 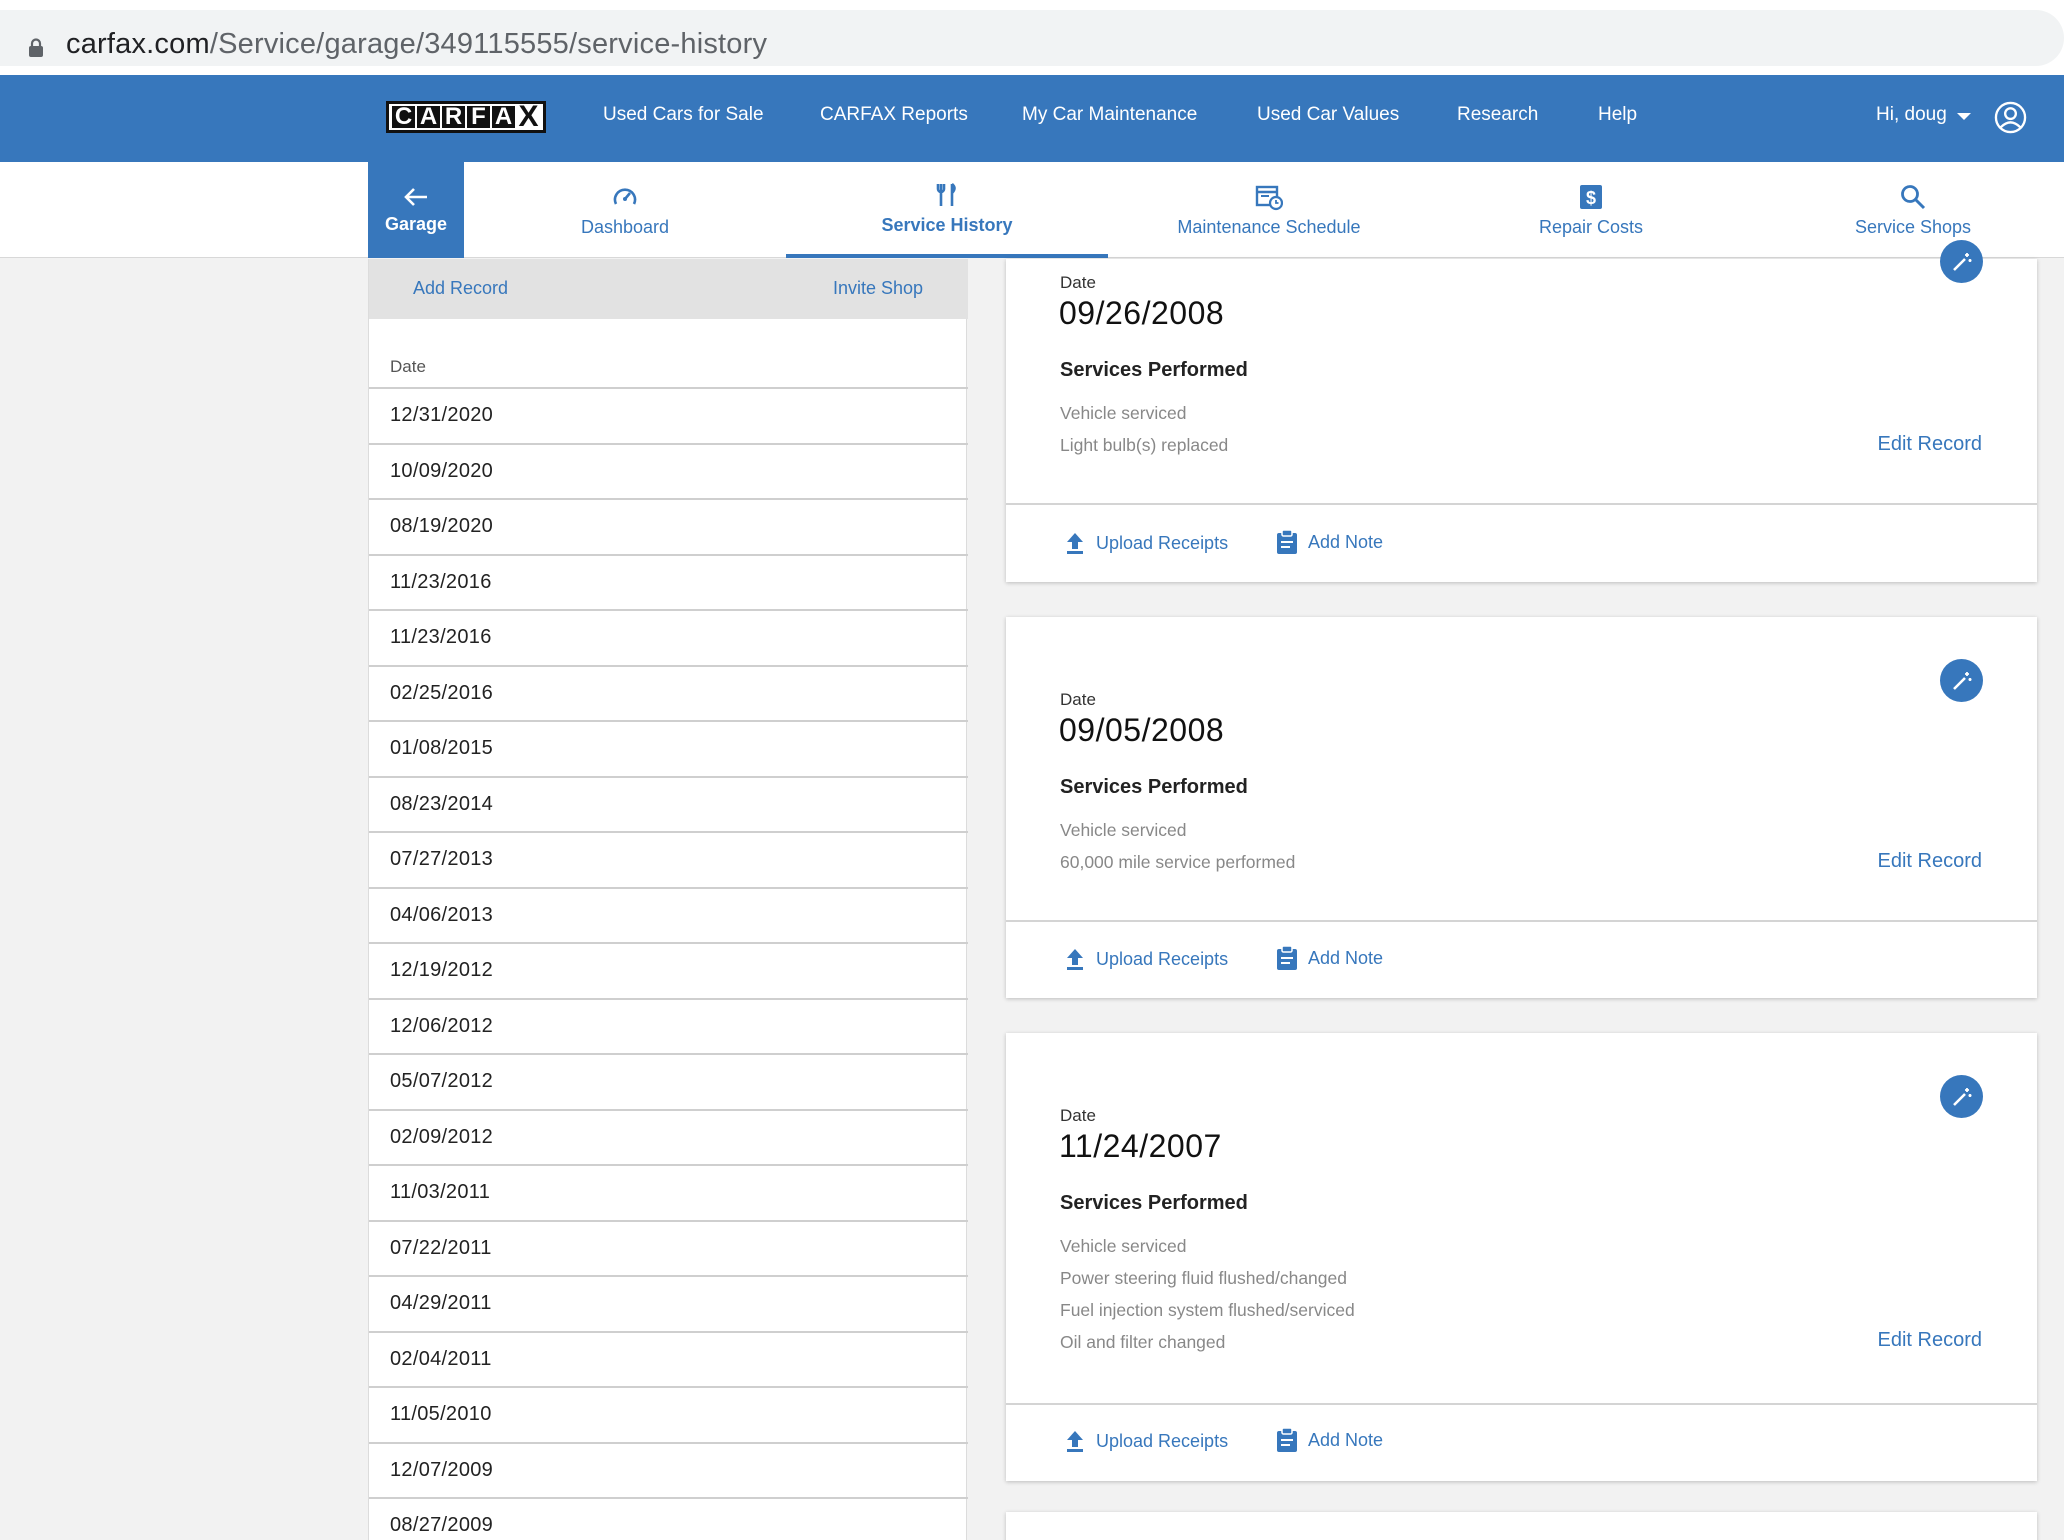 What do you see at coordinates (668, 1305) in the screenshot?
I see `date-list-item: 04/29/2011` at bounding box center [668, 1305].